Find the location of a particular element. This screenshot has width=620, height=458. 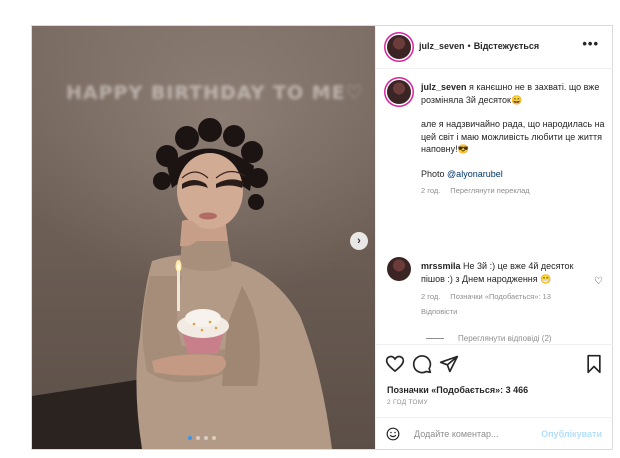

next-photo-button: › is located at coordinates (359, 241).